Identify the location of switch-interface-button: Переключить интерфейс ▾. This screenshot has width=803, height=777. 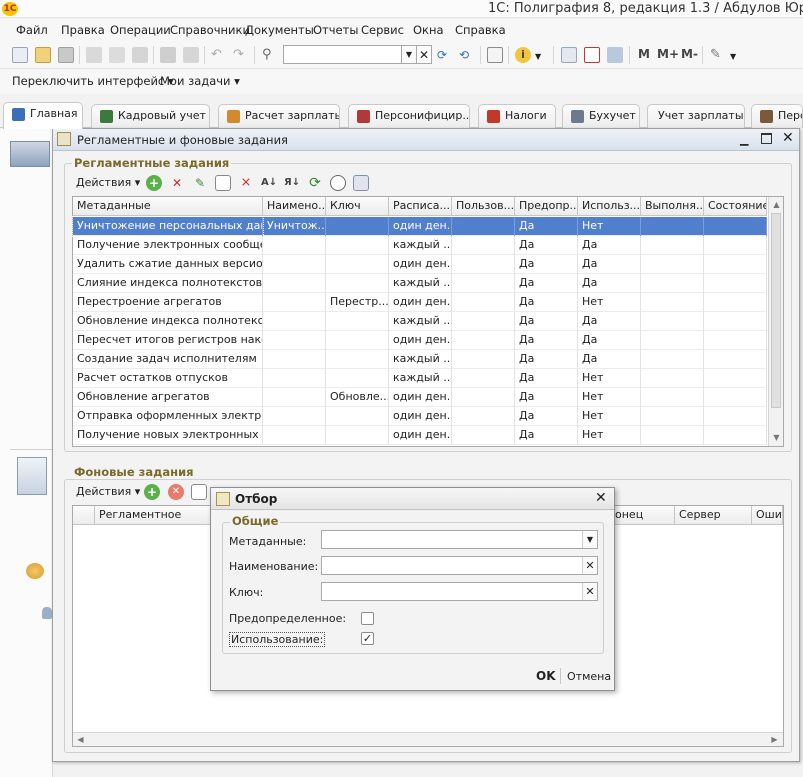
(93, 81).